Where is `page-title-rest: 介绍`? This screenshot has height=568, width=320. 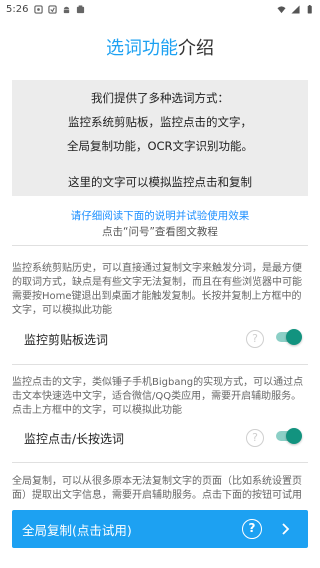
page-title-rest: 介绍 is located at coordinates (196, 48).